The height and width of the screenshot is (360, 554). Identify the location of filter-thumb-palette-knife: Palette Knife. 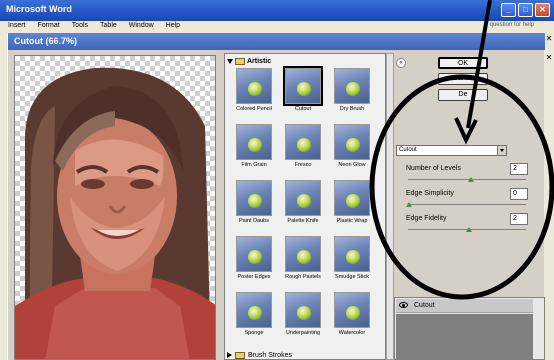
(303, 204).